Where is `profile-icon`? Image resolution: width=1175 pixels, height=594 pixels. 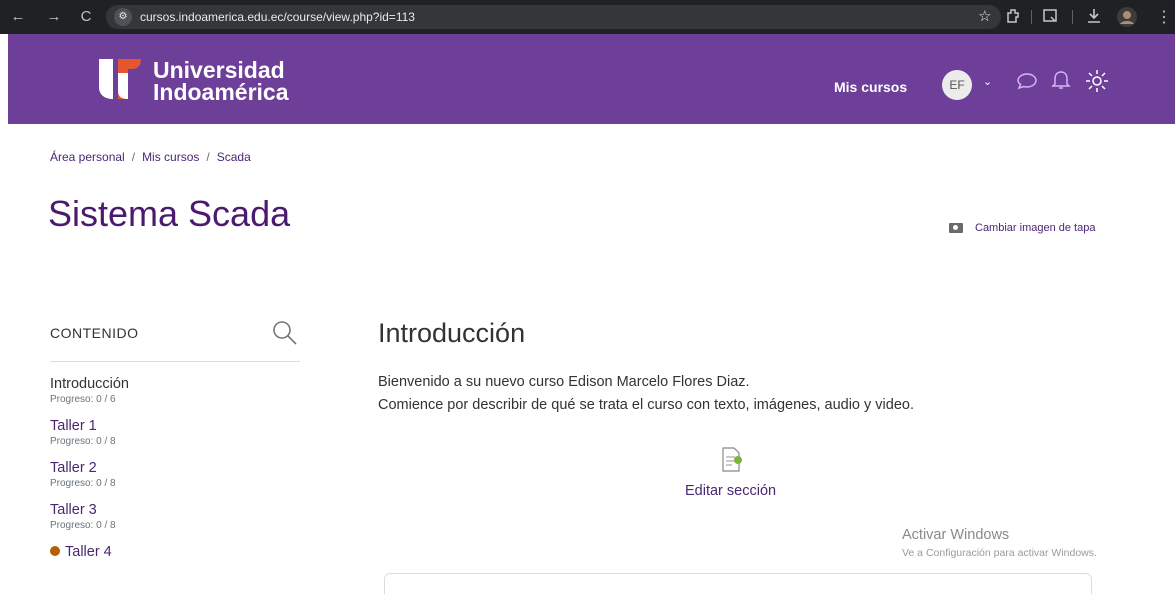 profile-icon is located at coordinates (1127, 17).